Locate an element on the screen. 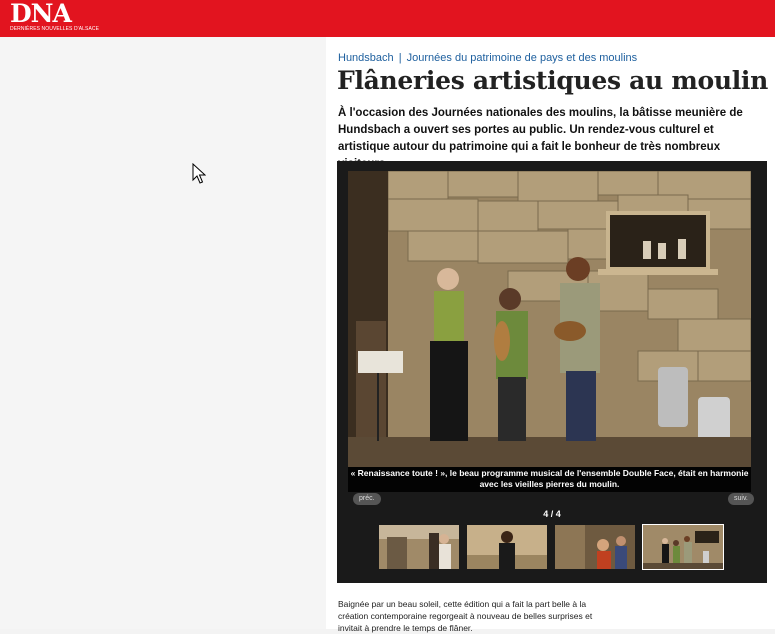  logo-subtitle: DERNIÈRES NOUVELLES D'ALSACE is located at coordinates (55, 29).